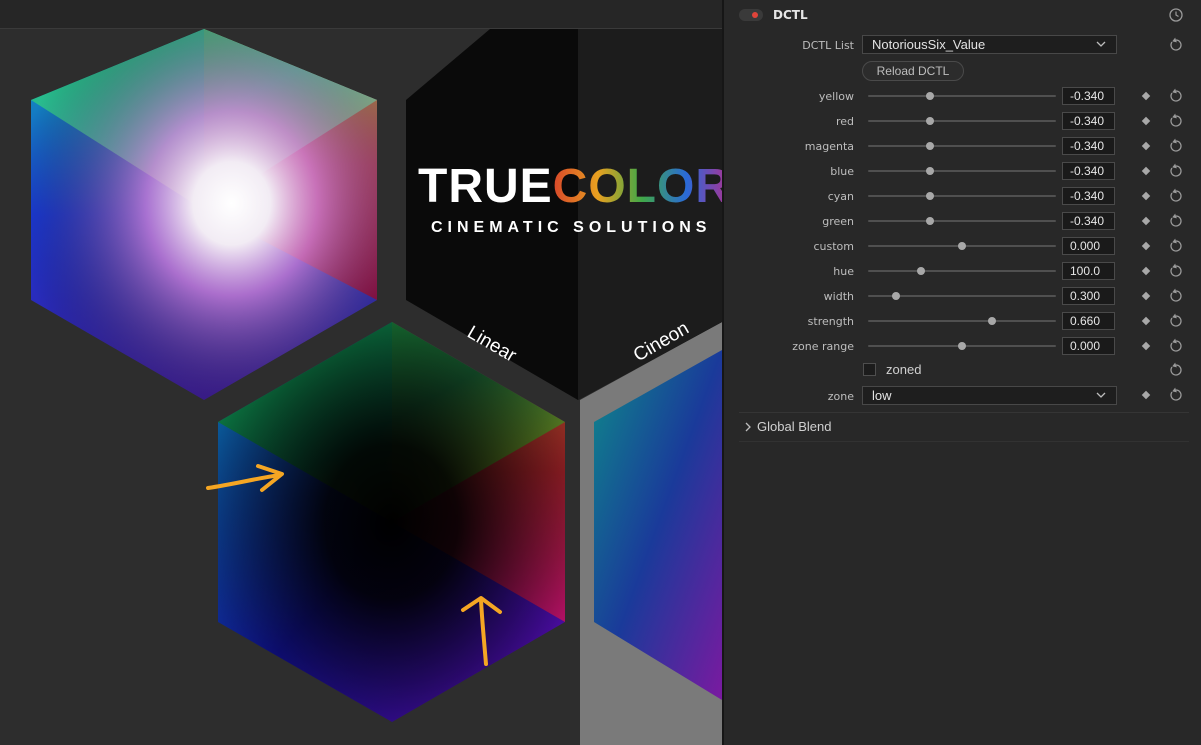 Image resolution: width=1201 pixels, height=745 pixels. What do you see at coordinates (989, 395) in the screenshot?
I see `zone-dropdown: low` at bounding box center [989, 395].